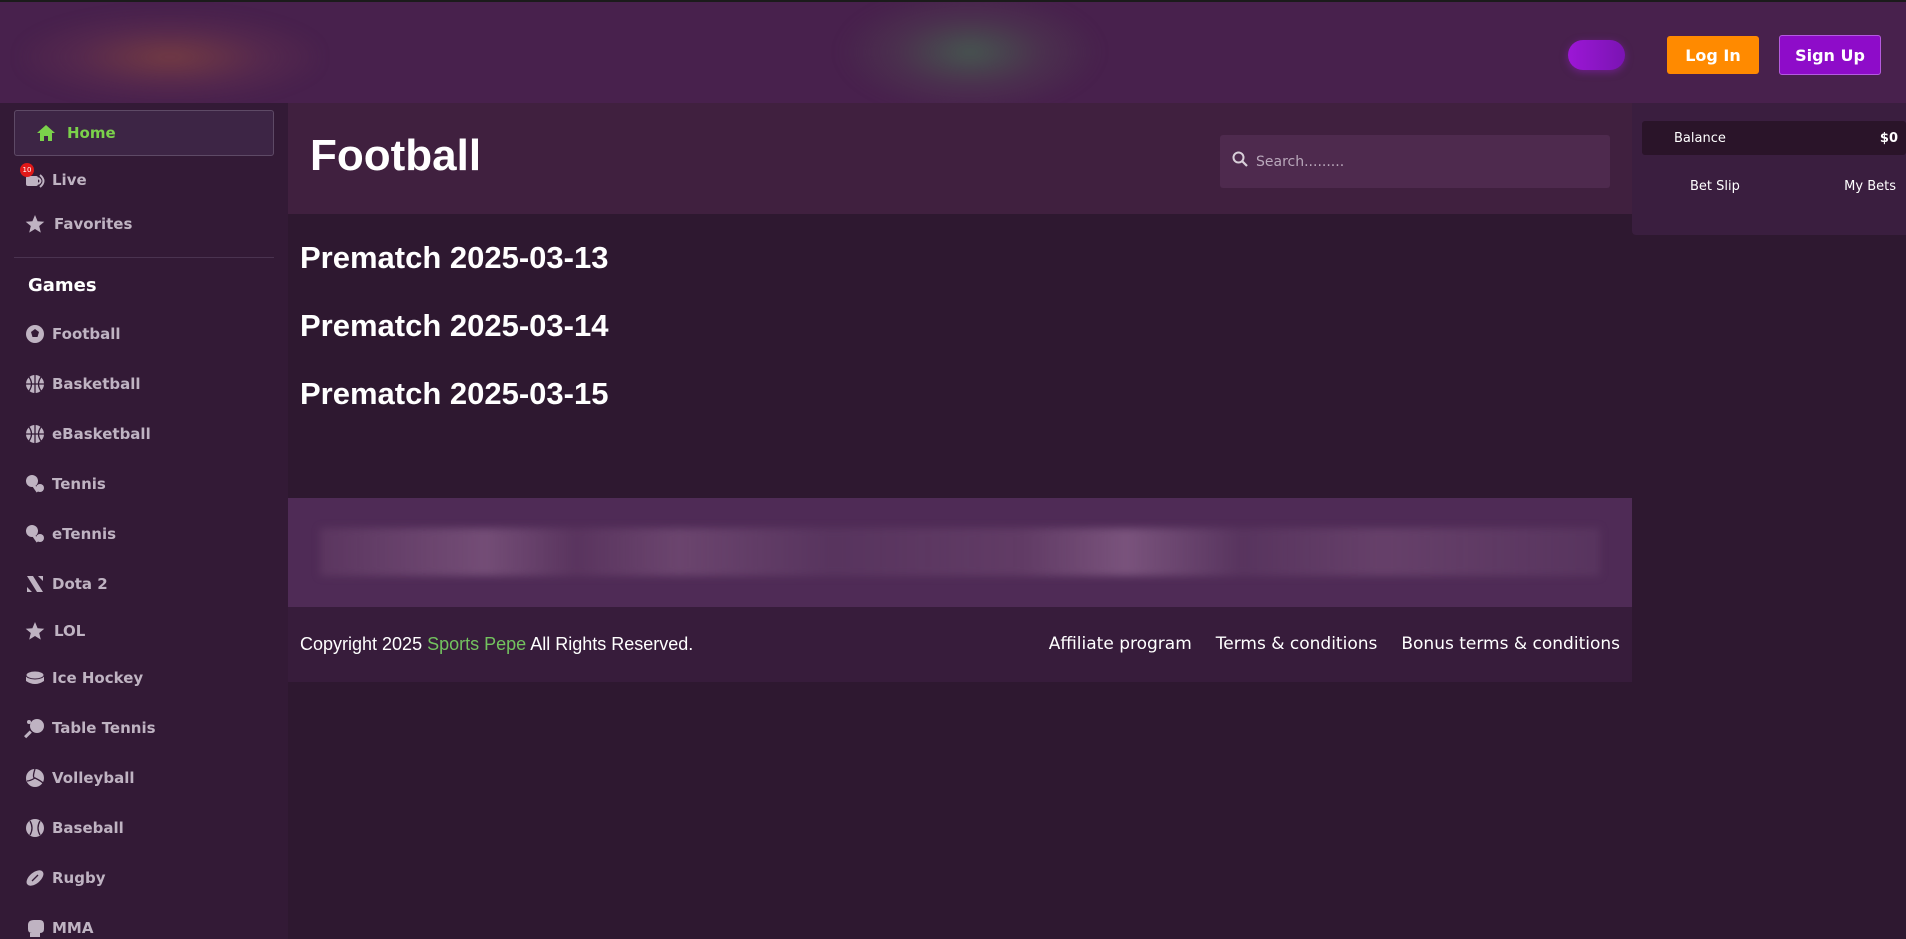 The width and height of the screenshot is (1906, 939). I want to click on prematch-heading: Prematch 2025-03-15, so click(454, 394).